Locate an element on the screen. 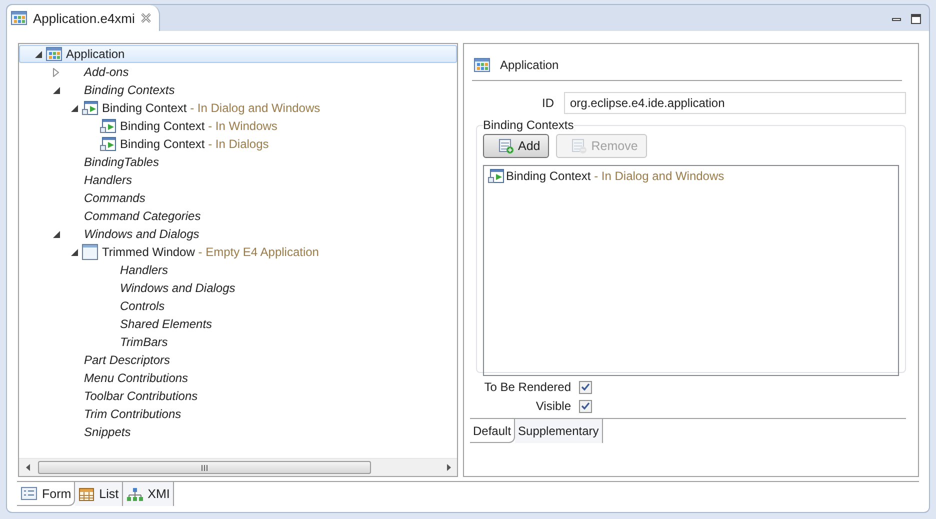 Image resolution: width=936 pixels, height=519 pixels. tree-item-label: Binding Contexts is located at coordinates (129, 90).